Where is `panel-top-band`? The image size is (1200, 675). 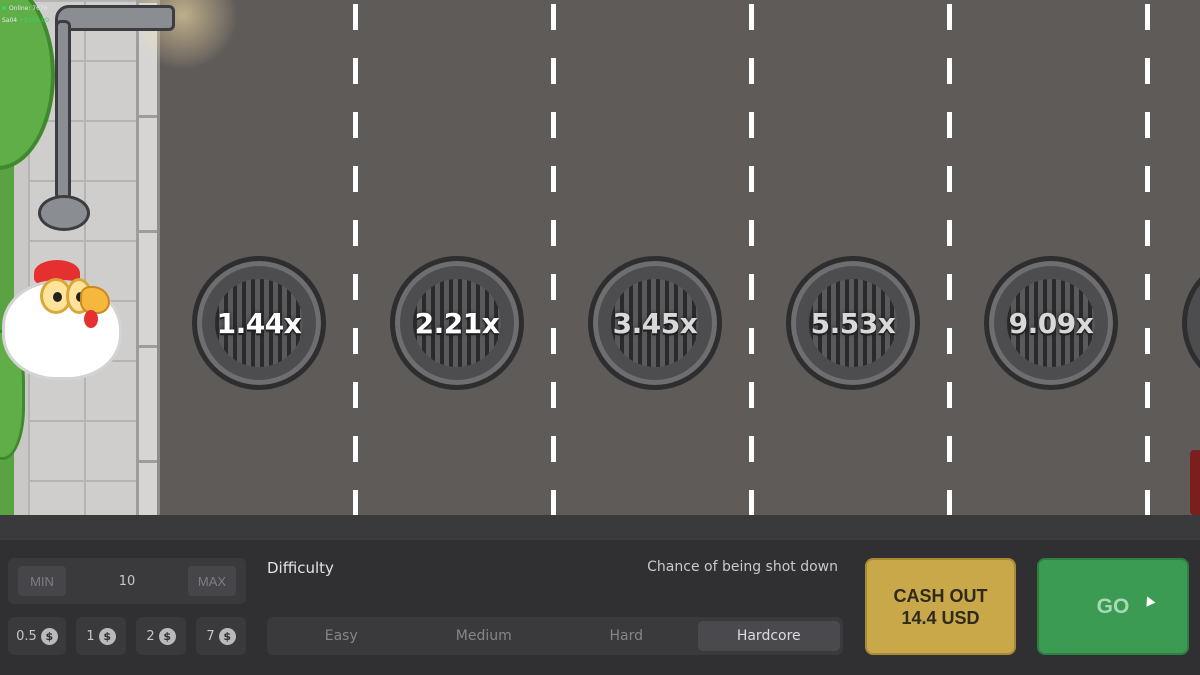 panel-top-band is located at coordinates (600, 527).